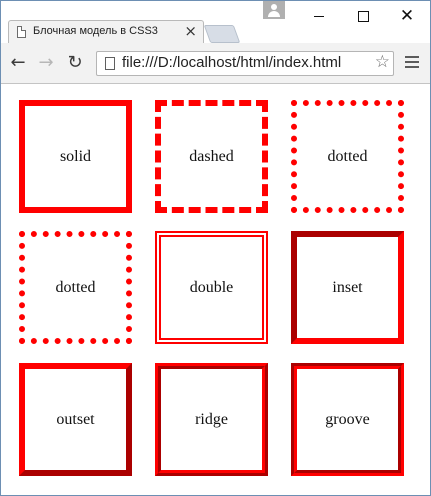 This screenshot has width=431, height=496. I want to click on minimize-button, so click(319, 16).